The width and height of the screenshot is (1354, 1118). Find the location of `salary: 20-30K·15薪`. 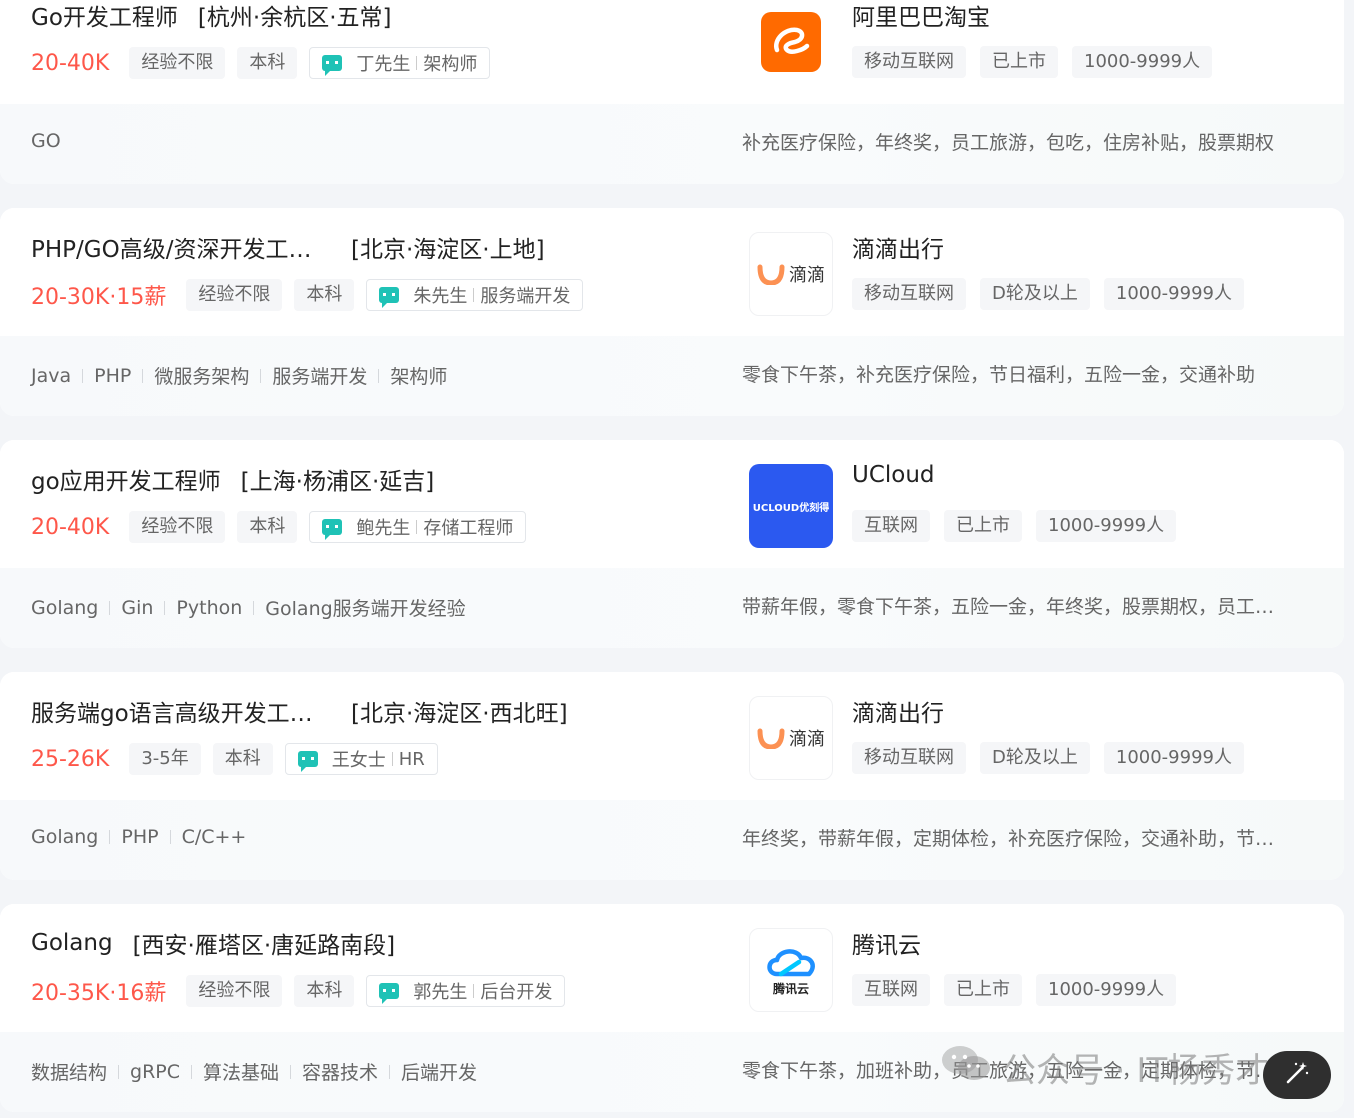

salary: 20-30K·15薪 is located at coordinates (99, 297).